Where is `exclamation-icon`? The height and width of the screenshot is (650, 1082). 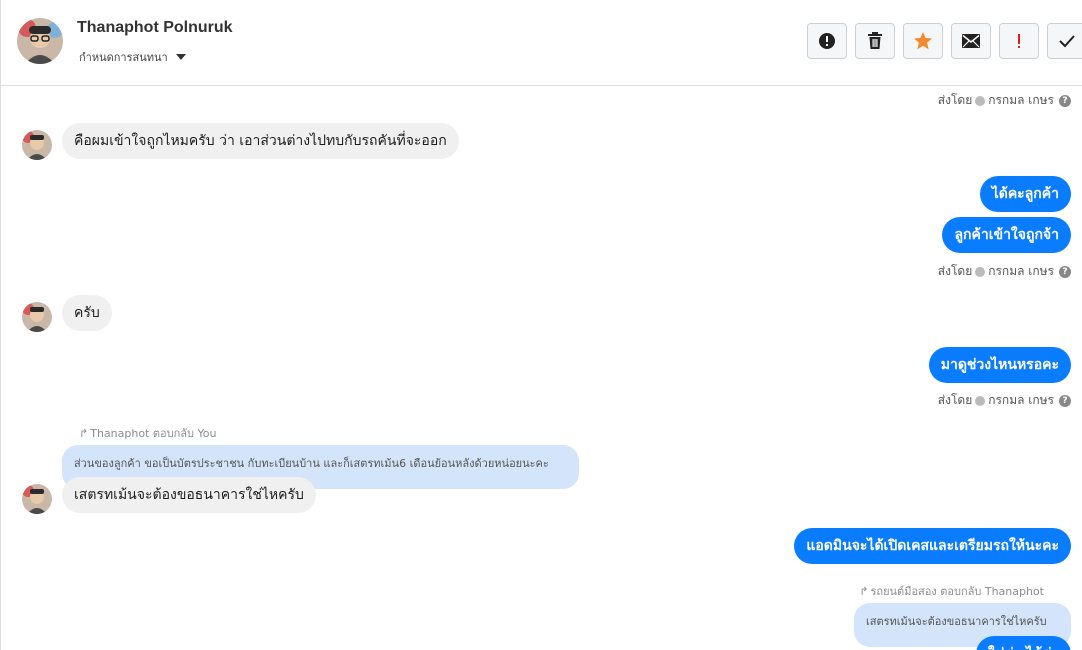 exclamation-icon is located at coordinates (1019, 41).